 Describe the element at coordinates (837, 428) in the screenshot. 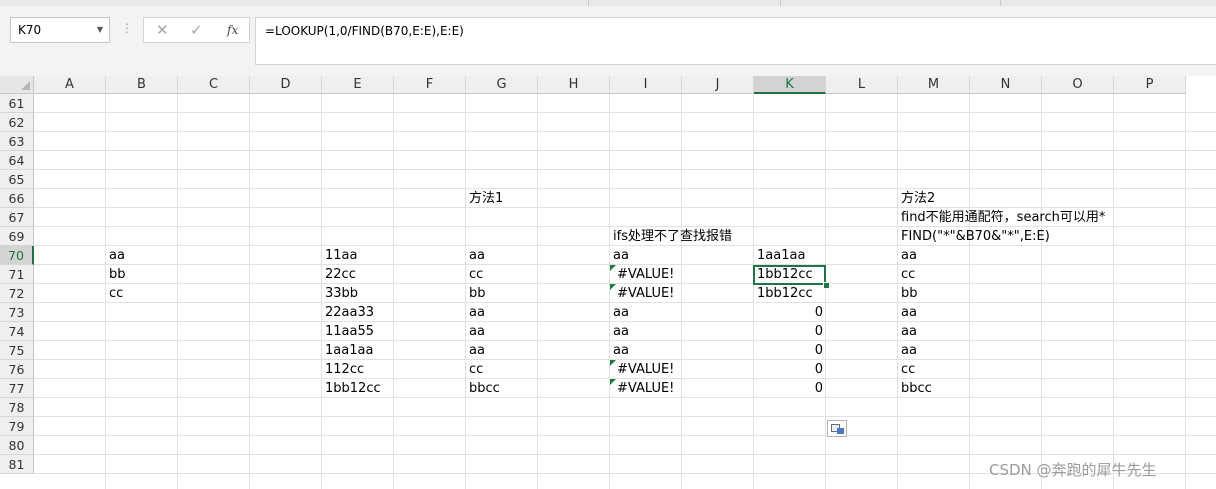

I see `paste-options-icon` at that location.